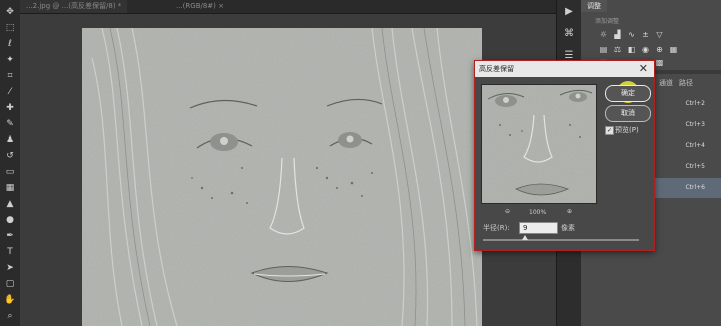 The height and width of the screenshot is (326, 721). What do you see at coordinates (10, 236) in the screenshot?
I see `pen-icon: ✒` at bounding box center [10, 236].